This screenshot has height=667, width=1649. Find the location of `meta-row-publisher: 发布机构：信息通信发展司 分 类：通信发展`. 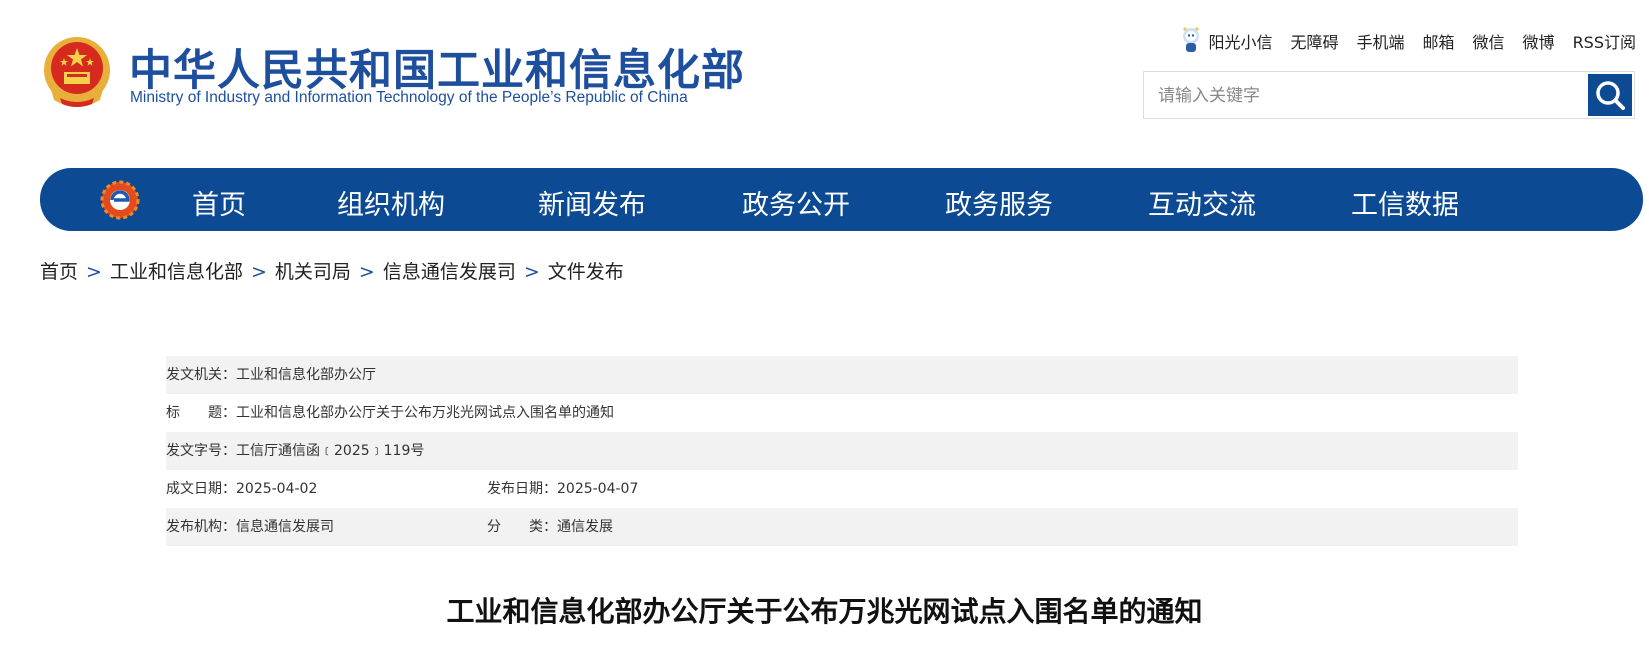

meta-row-publisher: 发布机构：信息通信发展司 分 类：通信发展 is located at coordinates (842, 527).